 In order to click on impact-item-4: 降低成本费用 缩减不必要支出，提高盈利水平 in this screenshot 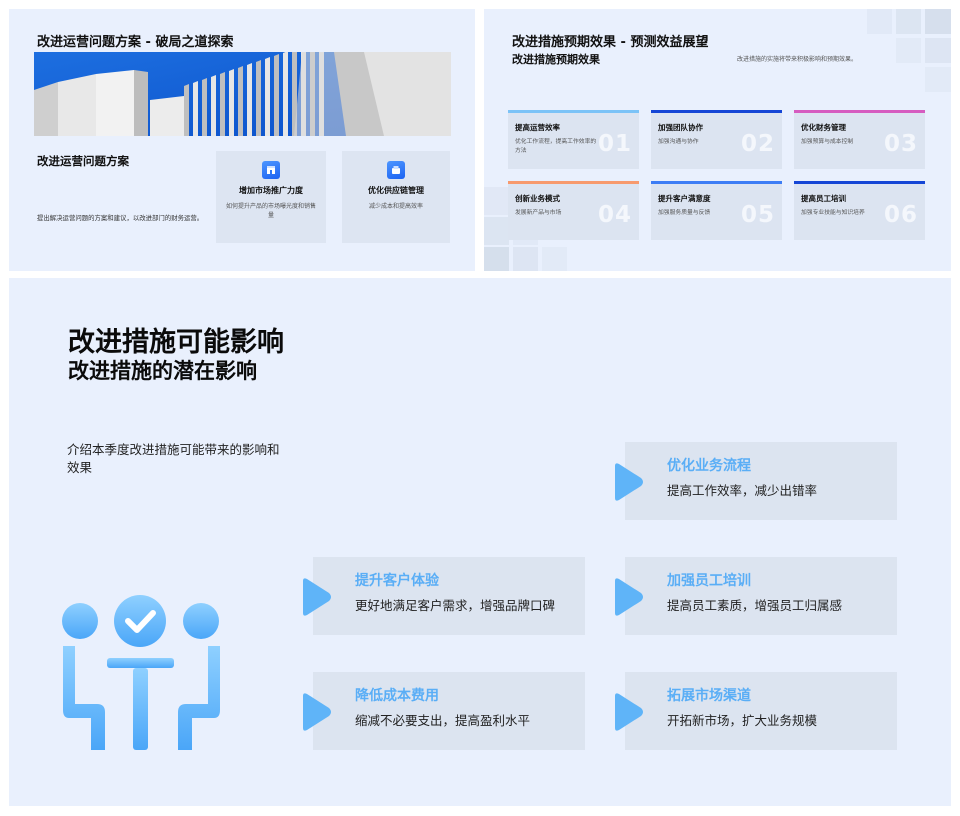, I will do `click(449, 711)`.